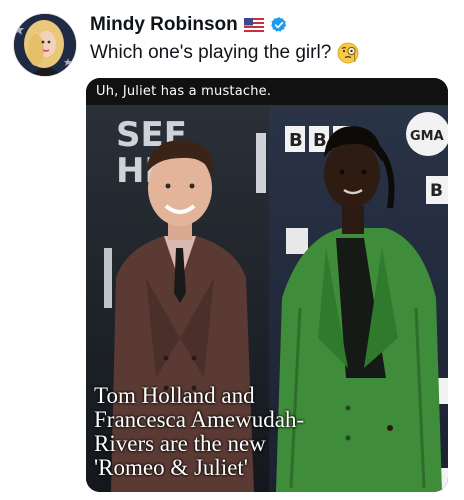 This screenshot has width=464, height=500. I want to click on monocle-face-emoji-icon, so click(348, 53).